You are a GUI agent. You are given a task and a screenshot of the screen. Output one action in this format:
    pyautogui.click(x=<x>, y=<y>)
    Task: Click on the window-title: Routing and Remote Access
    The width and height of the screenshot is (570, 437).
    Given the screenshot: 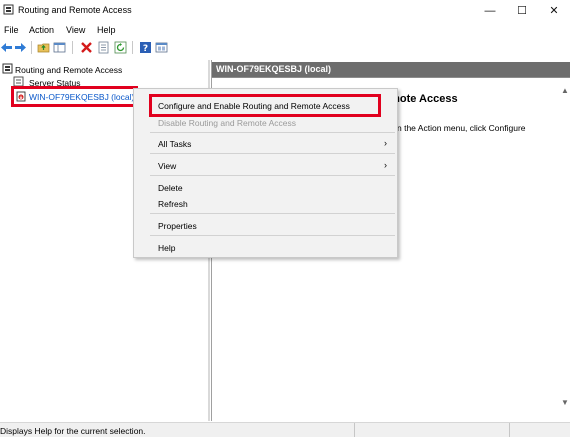 What is the action you would take?
    pyautogui.click(x=75, y=10)
    